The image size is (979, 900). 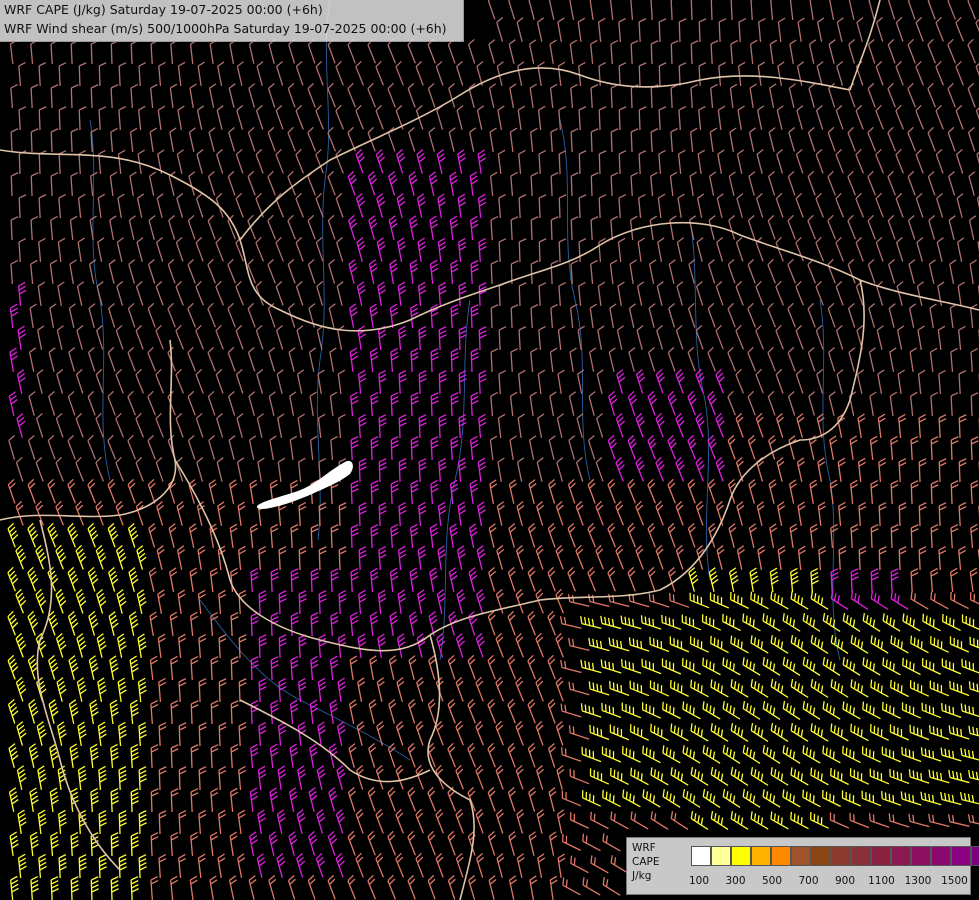 What do you see at coordinates (642, 876) in the screenshot?
I see `legend-unit: J/kg` at bounding box center [642, 876].